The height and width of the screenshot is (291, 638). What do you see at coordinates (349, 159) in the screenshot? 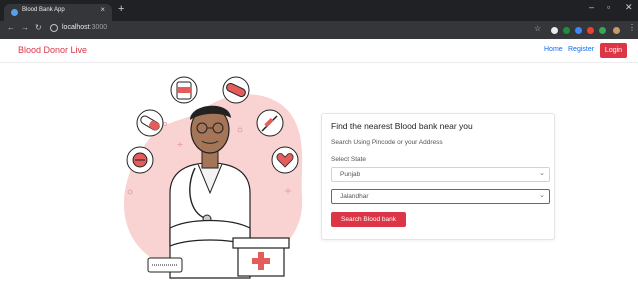
I see `state-label: Select State` at bounding box center [349, 159].